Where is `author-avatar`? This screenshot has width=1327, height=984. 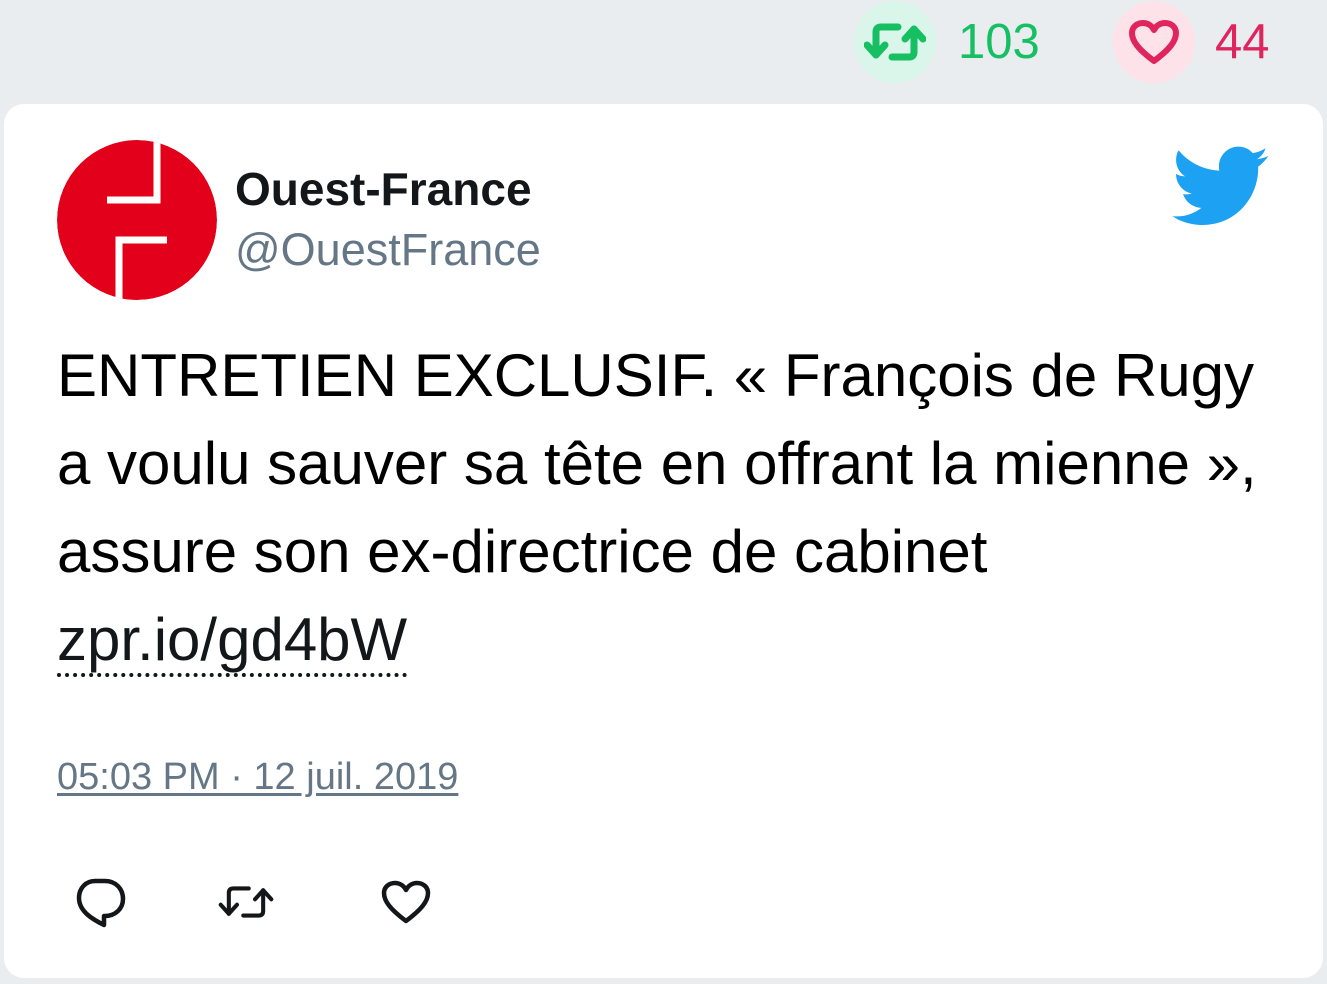
author-avatar is located at coordinates (137, 220).